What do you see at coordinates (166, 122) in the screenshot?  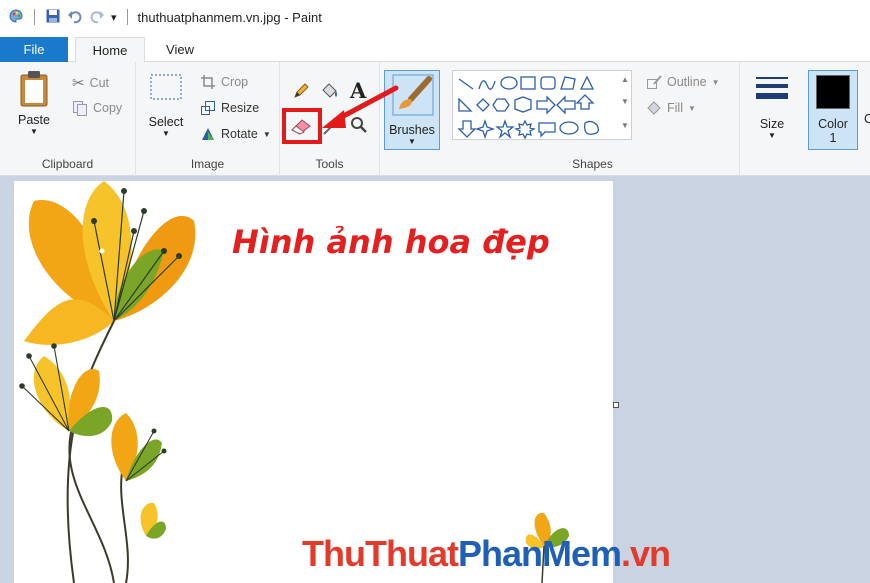 I see `select-label: Select` at bounding box center [166, 122].